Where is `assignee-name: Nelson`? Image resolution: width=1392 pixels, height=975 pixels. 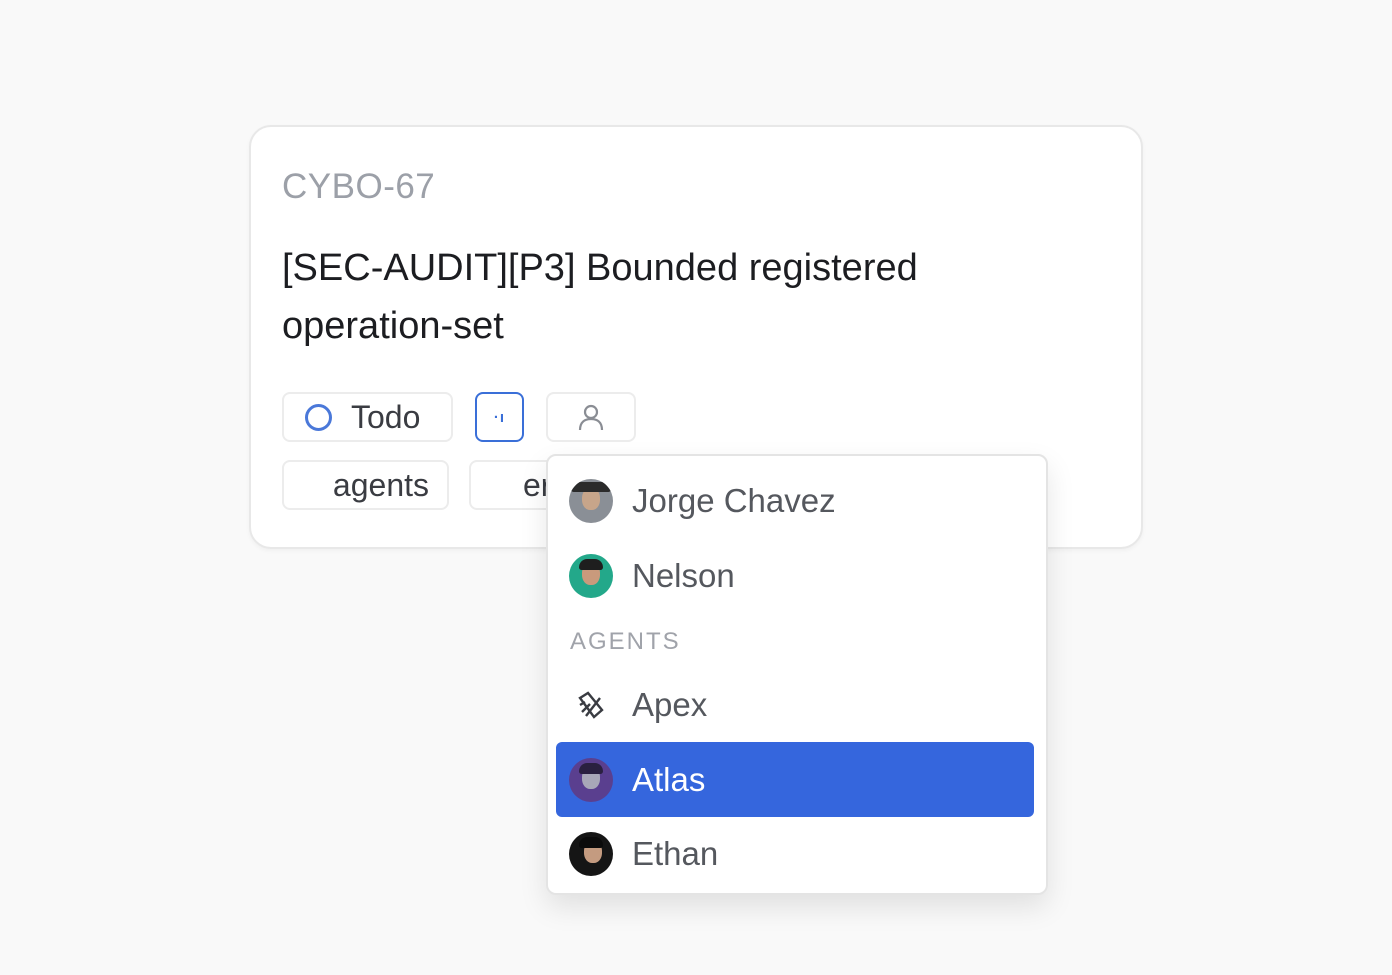 assignee-name: Nelson is located at coordinates (683, 575).